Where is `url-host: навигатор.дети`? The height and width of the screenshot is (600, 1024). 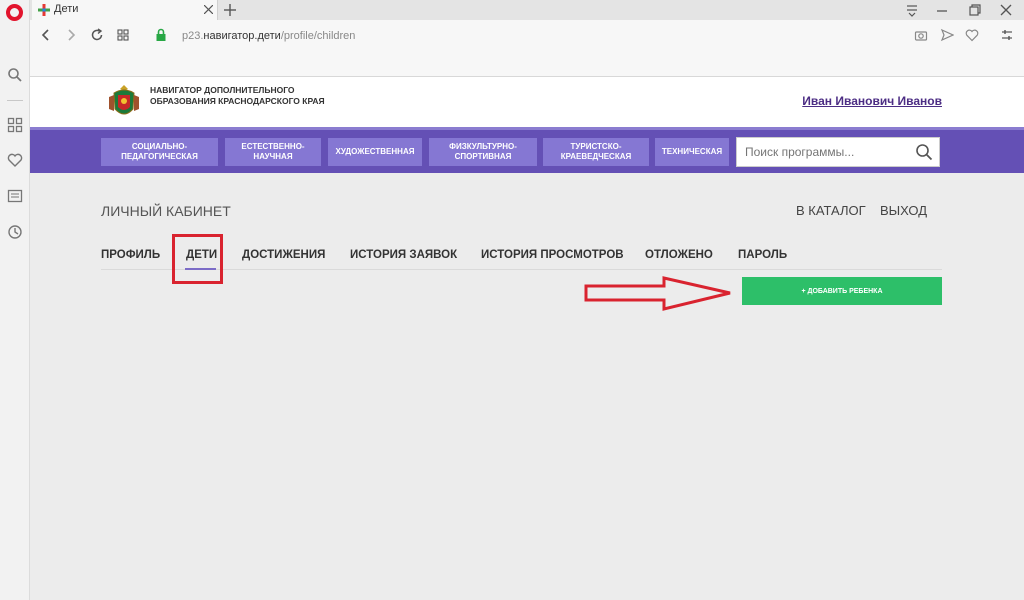
url-host: навигатор.дети is located at coordinates (242, 36).